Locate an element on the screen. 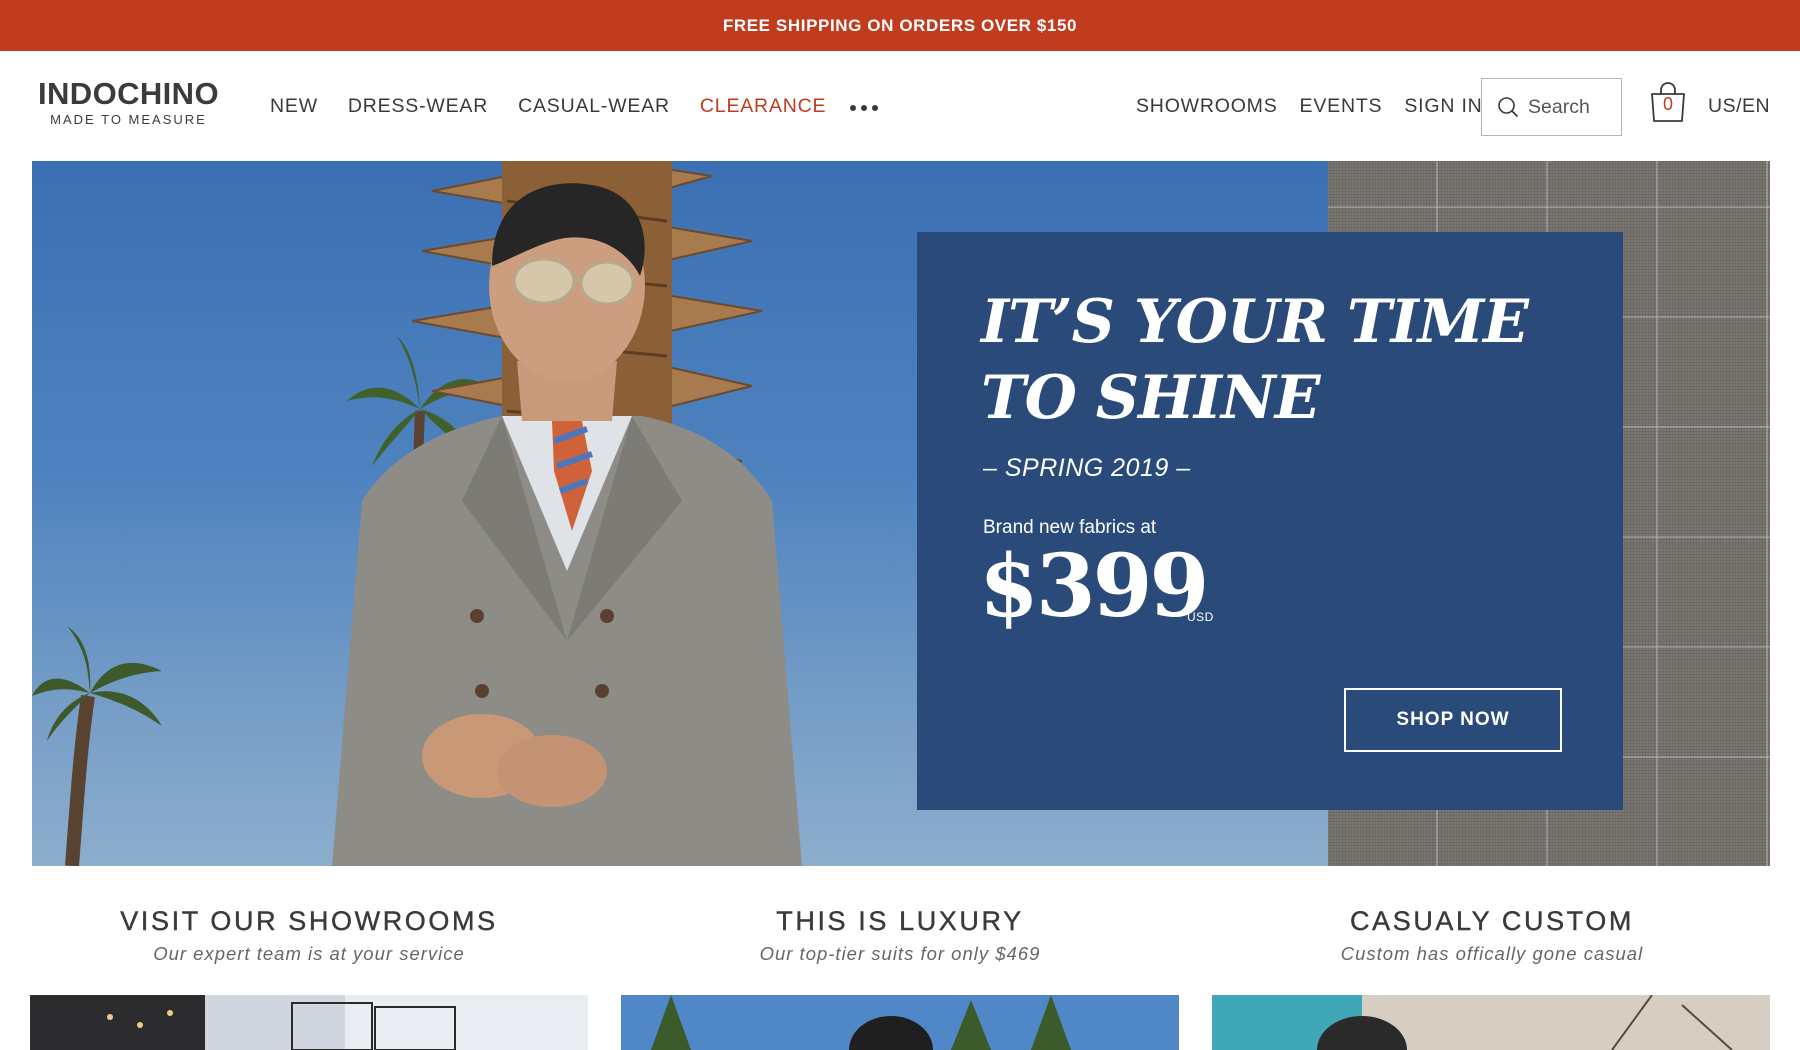 Image resolution: width=1800 pixels, height=1050 pixels. feature-subtitle: Custom has offically gone casual is located at coordinates (1492, 953).